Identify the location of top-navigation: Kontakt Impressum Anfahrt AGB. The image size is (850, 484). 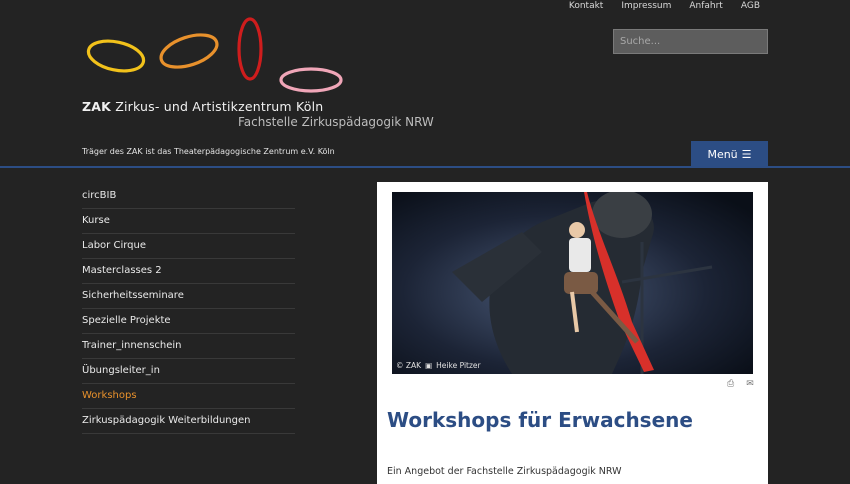
(664, 6).